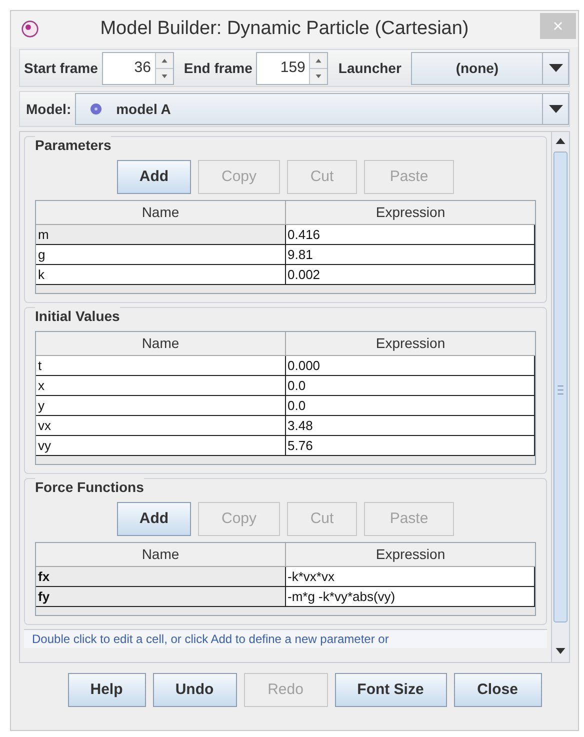 The height and width of the screenshot is (737, 584). What do you see at coordinates (285, 638) in the screenshot?
I see `hint-text: Double click to edit a cell, or click Add to define a new parameter or` at bounding box center [285, 638].